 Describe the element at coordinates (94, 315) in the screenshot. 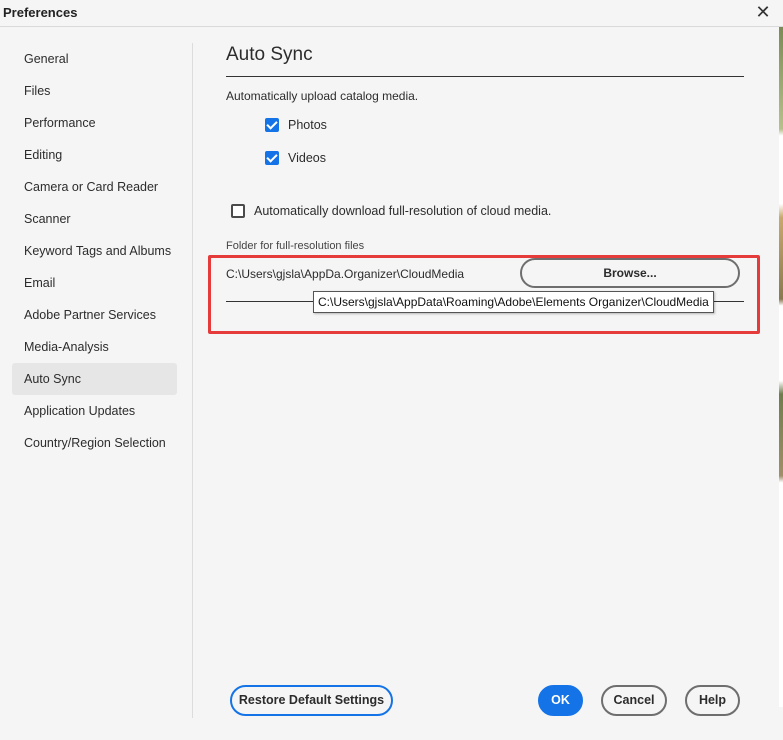

I see `sidebar-item-adobe-partner-services: Adobe Partner Services` at that location.